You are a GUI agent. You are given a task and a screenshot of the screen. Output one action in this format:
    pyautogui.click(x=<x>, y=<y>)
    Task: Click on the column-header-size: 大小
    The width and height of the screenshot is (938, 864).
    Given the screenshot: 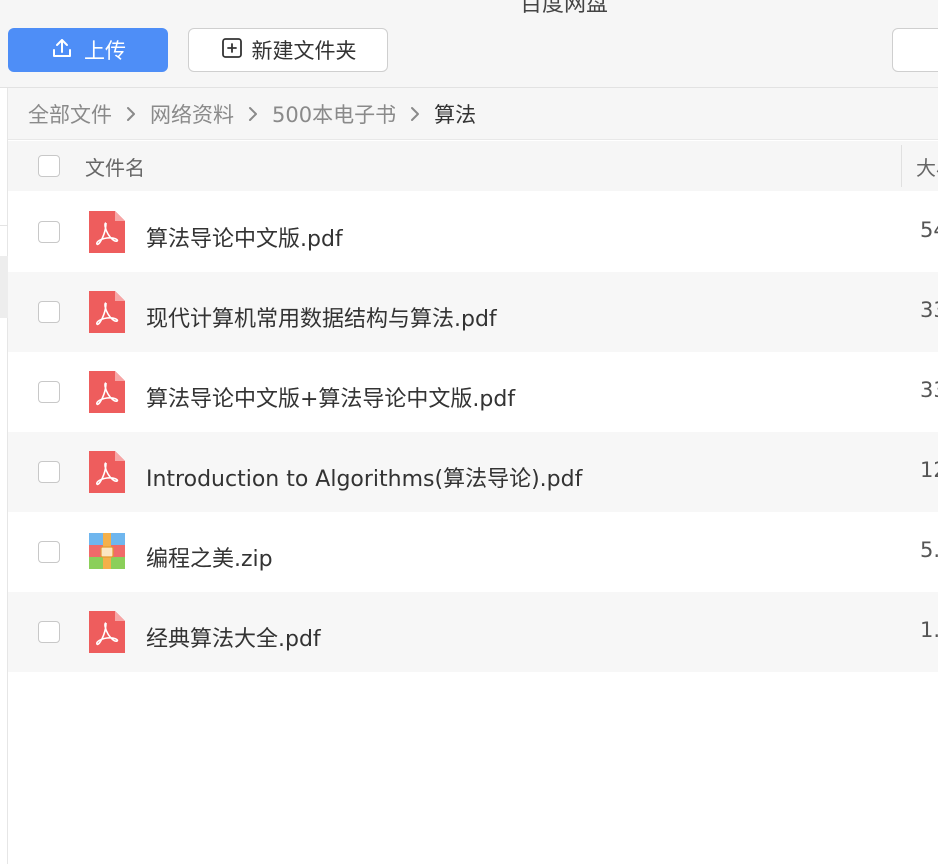 What is the action you would take?
    pyautogui.click(x=927, y=166)
    